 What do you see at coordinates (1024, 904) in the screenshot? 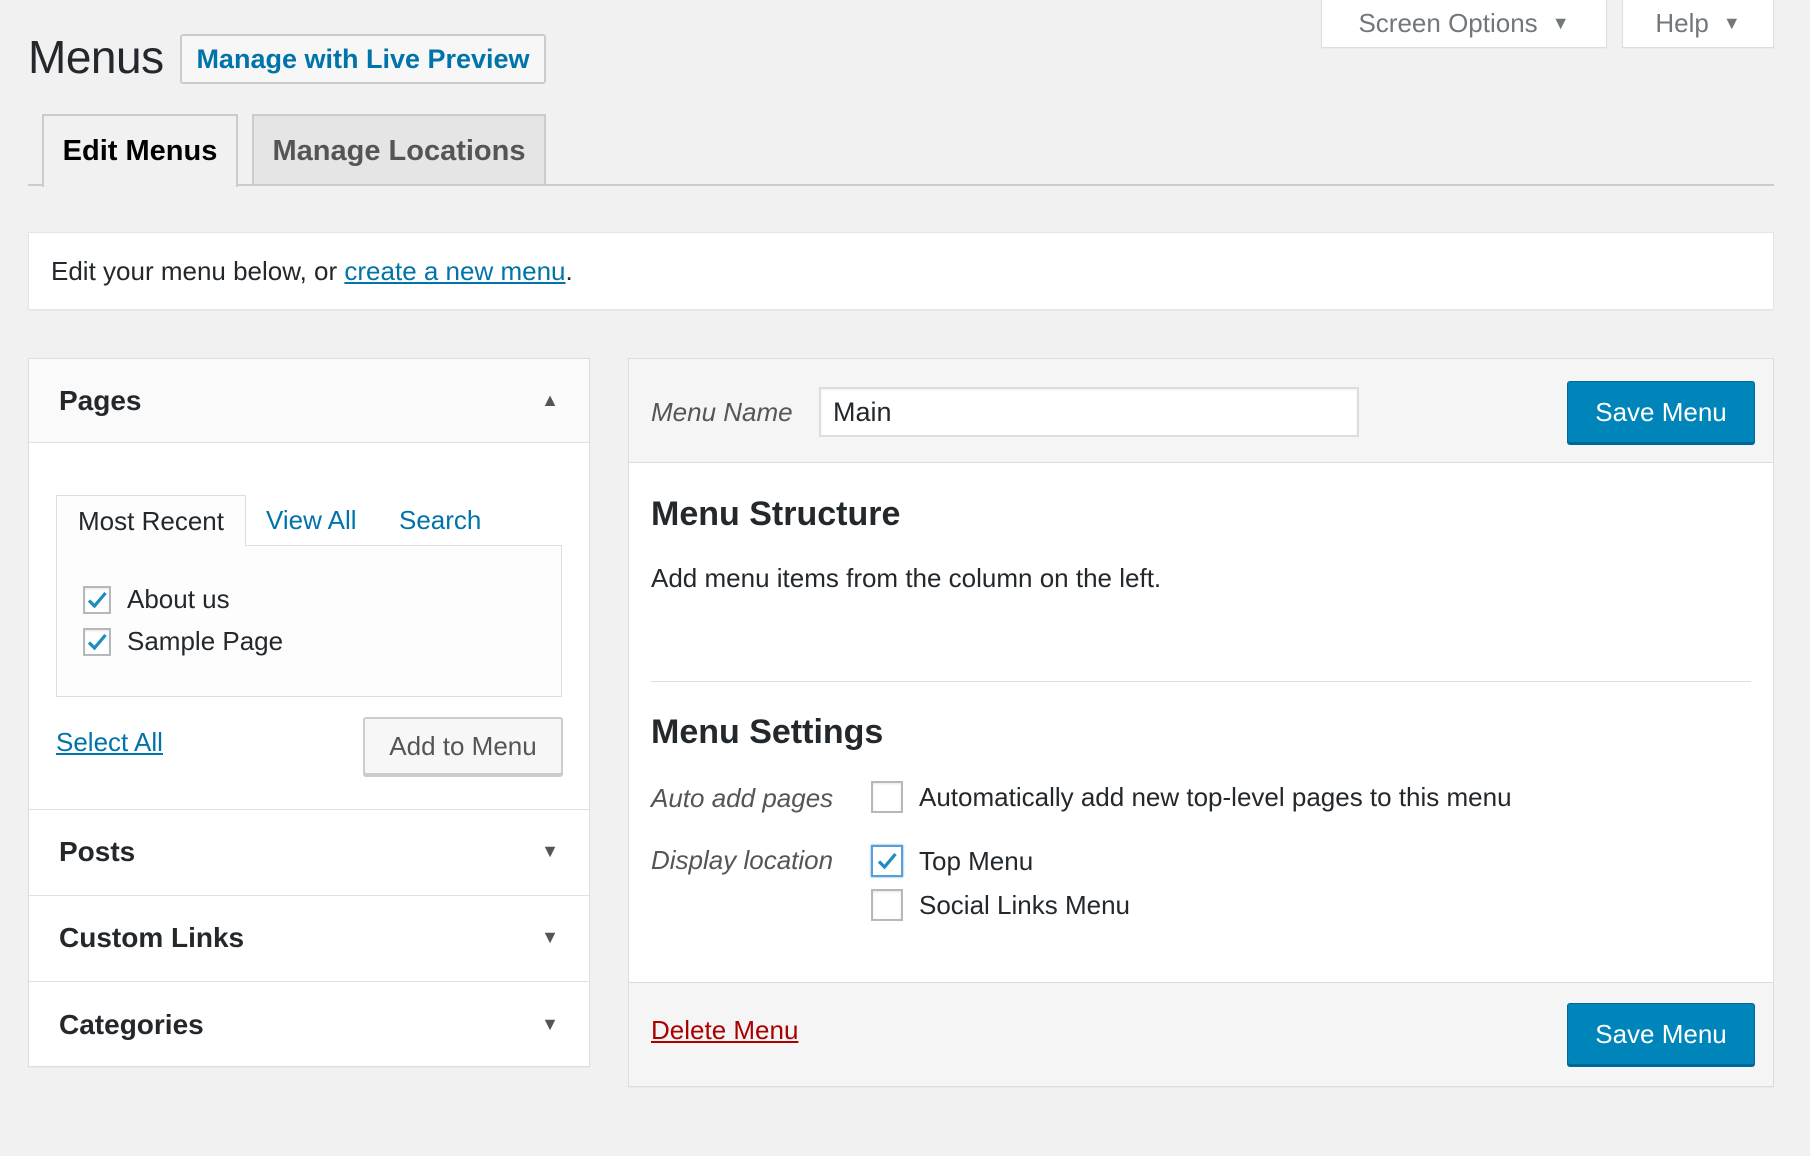
I see `location-label: Social Links Menu` at bounding box center [1024, 904].